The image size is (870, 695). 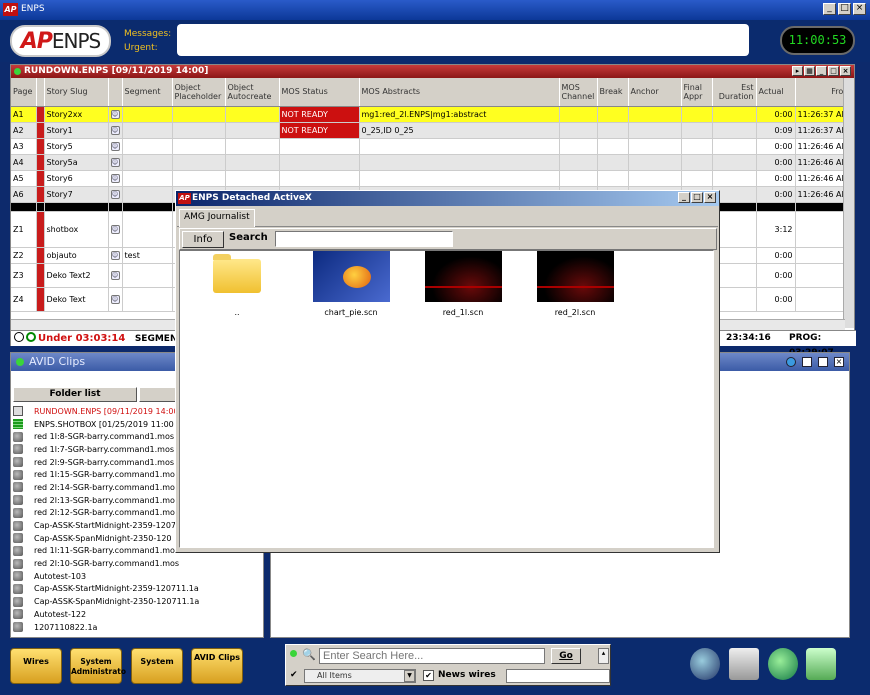 What do you see at coordinates (137, 614) in the screenshot?
I see `avid-clip-item: Autotest-122` at bounding box center [137, 614].